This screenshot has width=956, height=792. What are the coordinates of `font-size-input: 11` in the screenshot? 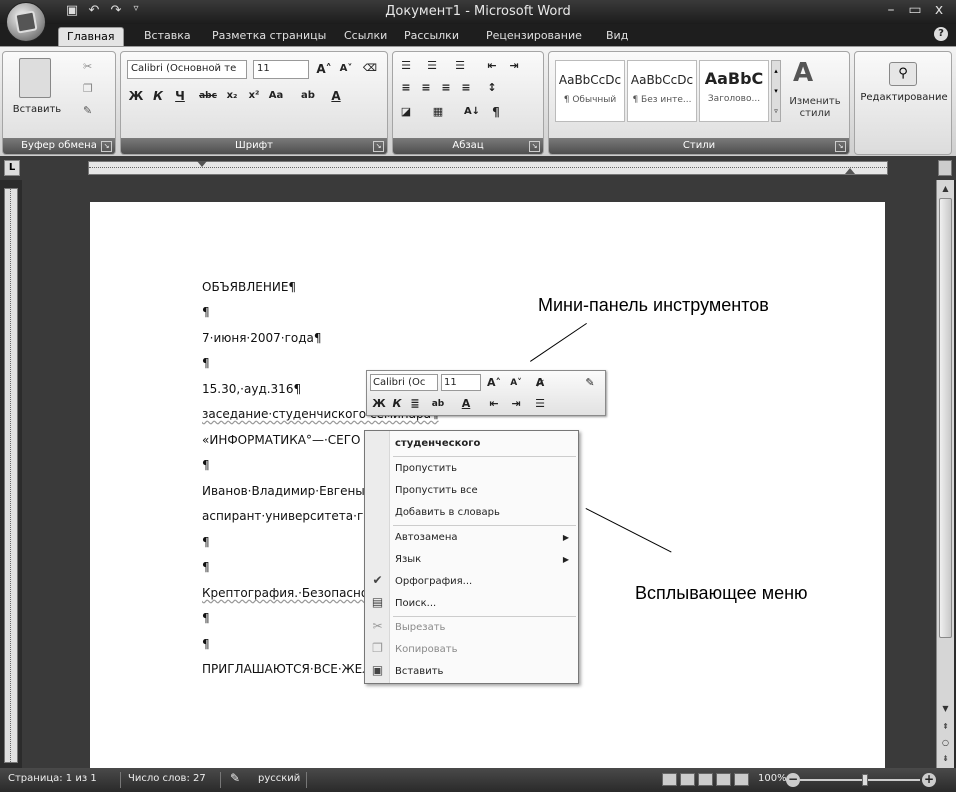 It's located at (281, 69).